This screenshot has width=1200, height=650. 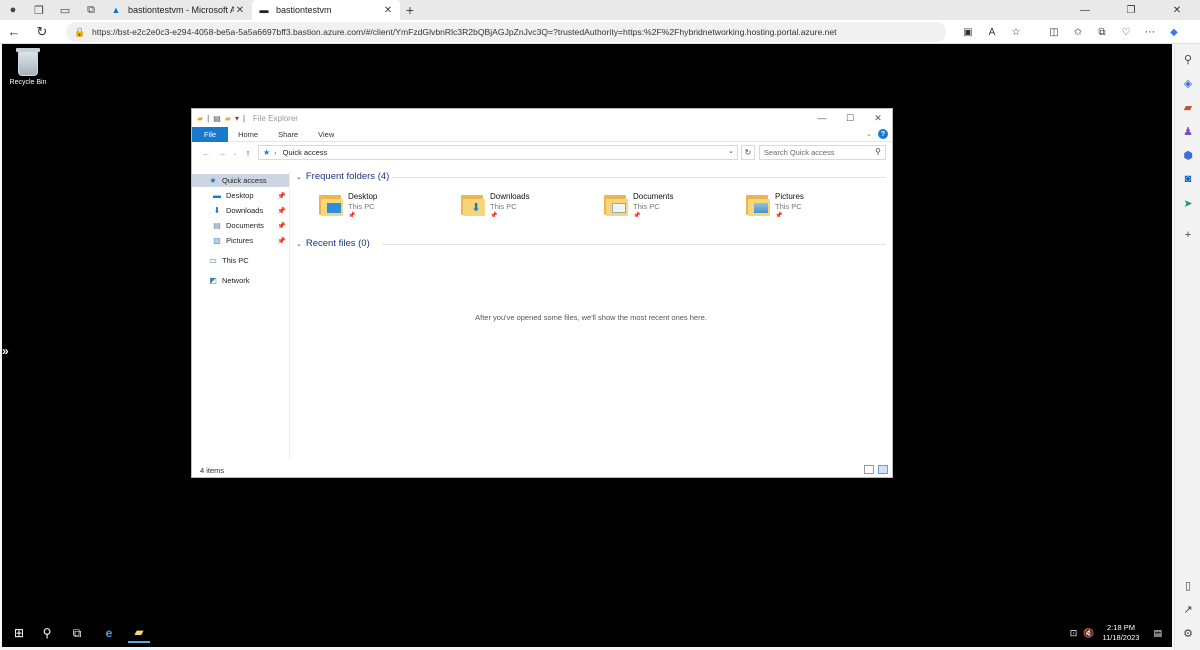 I want to click on restore-icon: ❐, so click(x=1131, y=10).